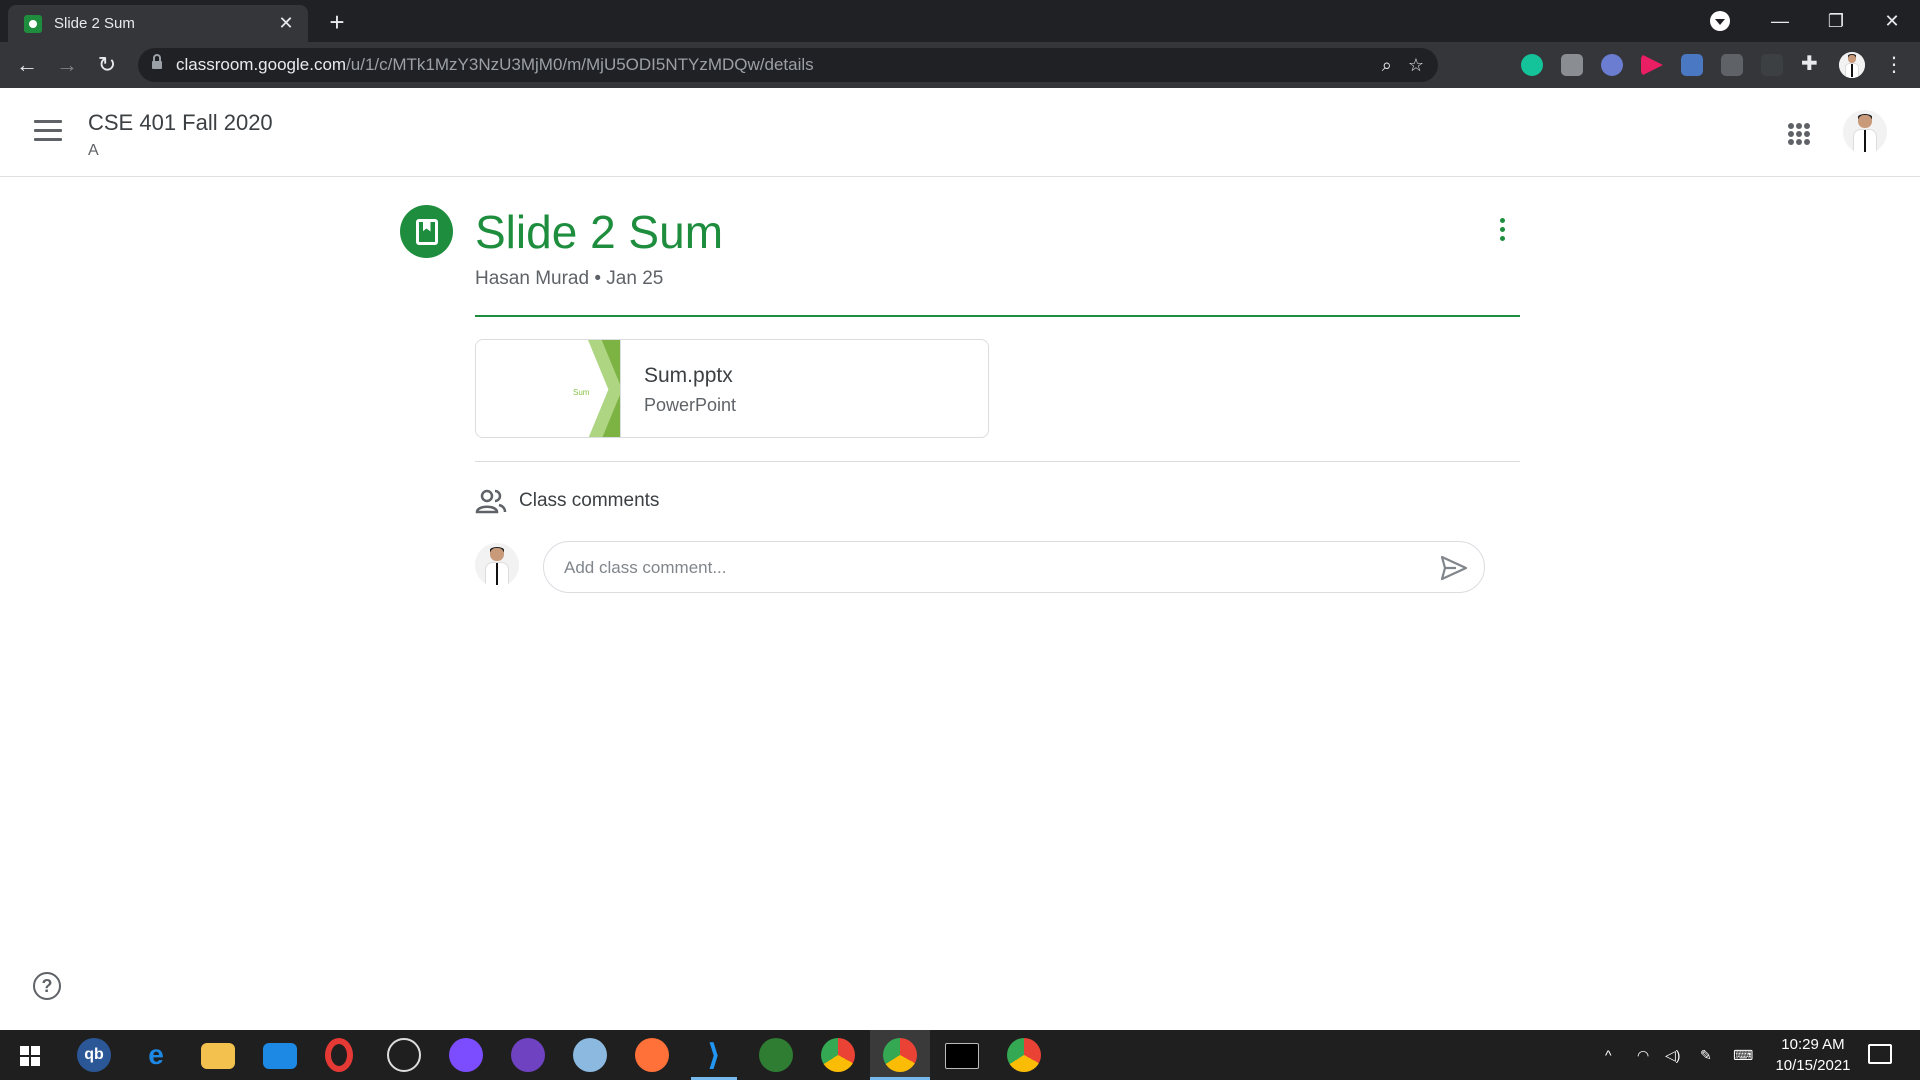 This screenshot has width=1920, height=1080. Describe the element at coordinates (157, 62) in the screenshot. I see `lock-icon` at that location.